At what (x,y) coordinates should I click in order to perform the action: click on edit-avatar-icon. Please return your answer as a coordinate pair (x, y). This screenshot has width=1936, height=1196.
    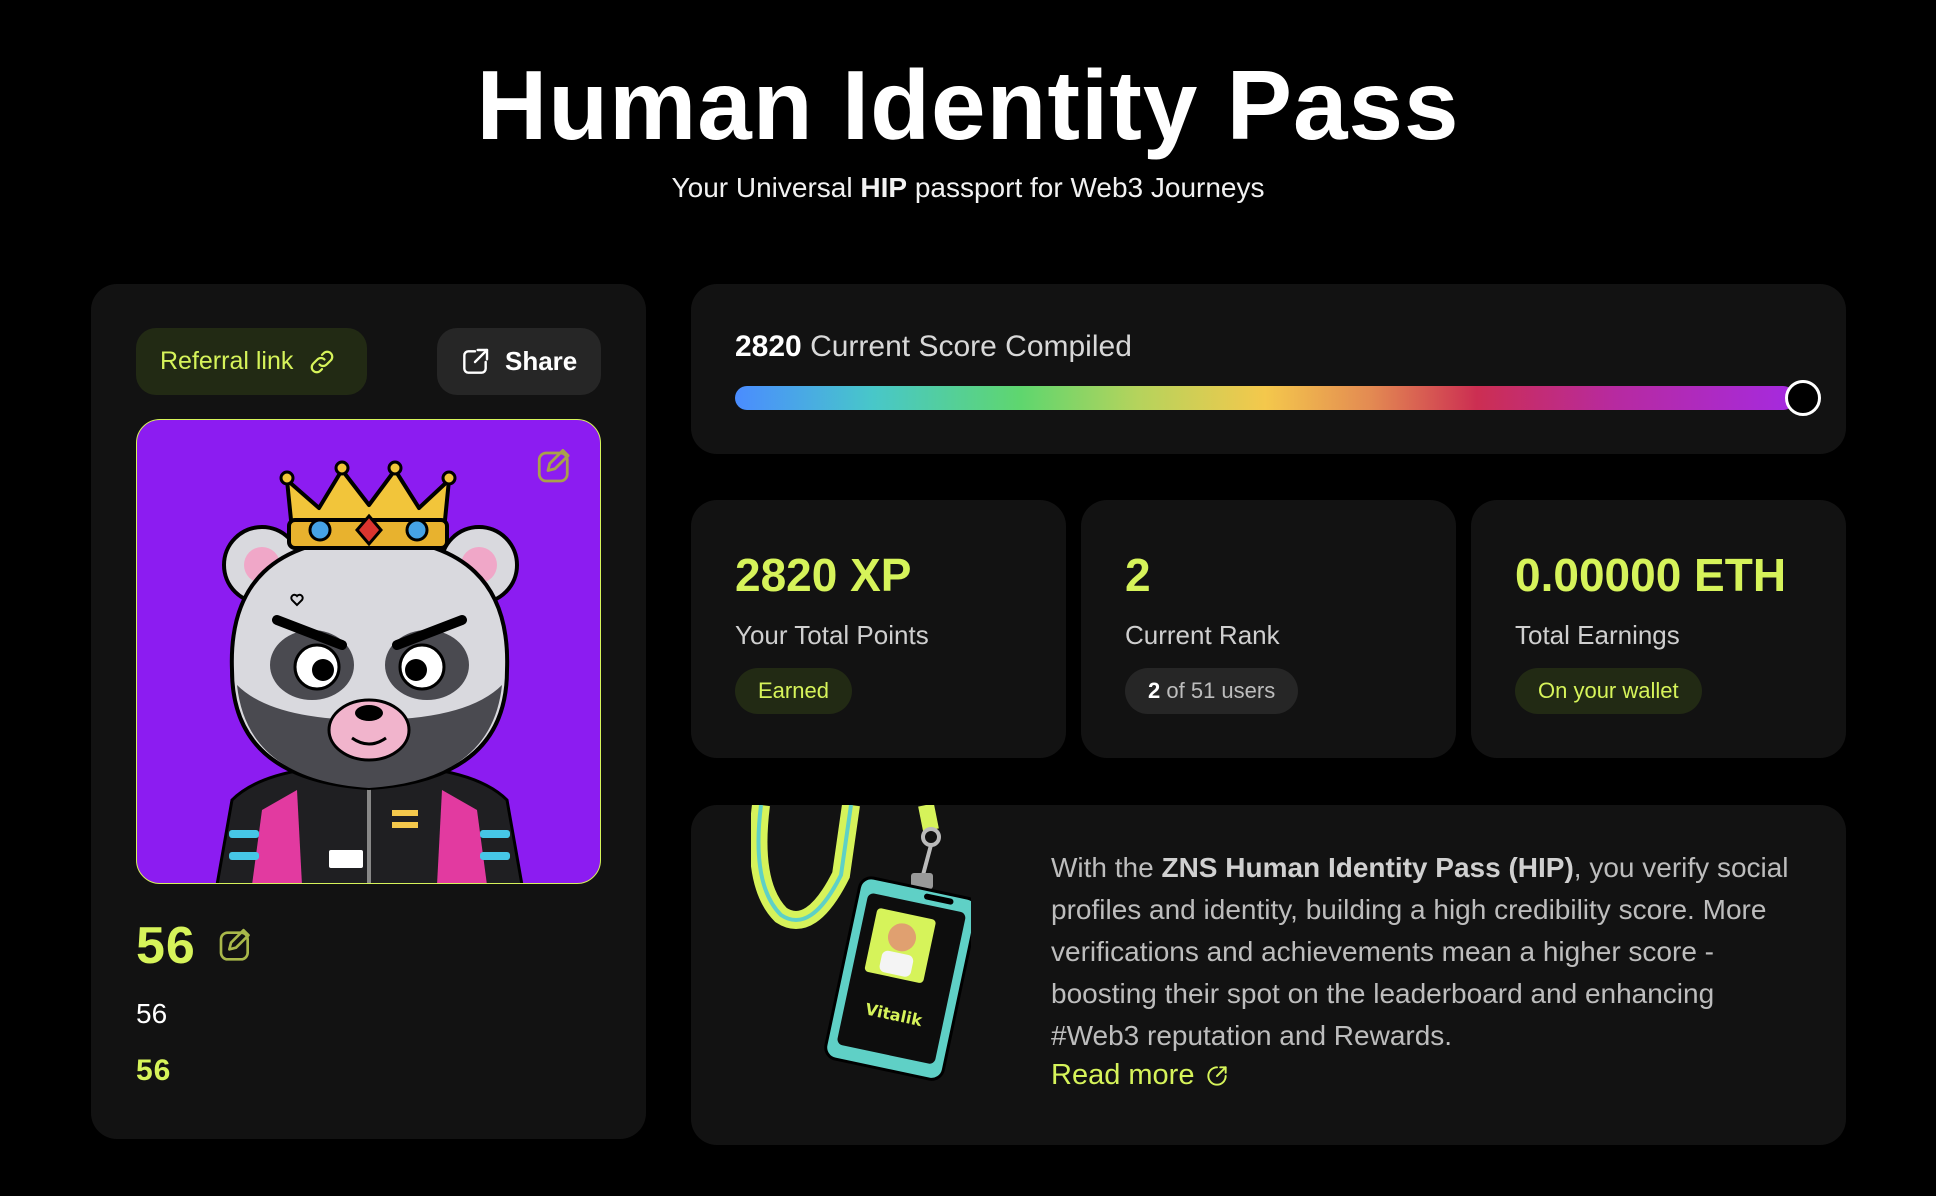
    Looking at the image, I should click on (555, 467).